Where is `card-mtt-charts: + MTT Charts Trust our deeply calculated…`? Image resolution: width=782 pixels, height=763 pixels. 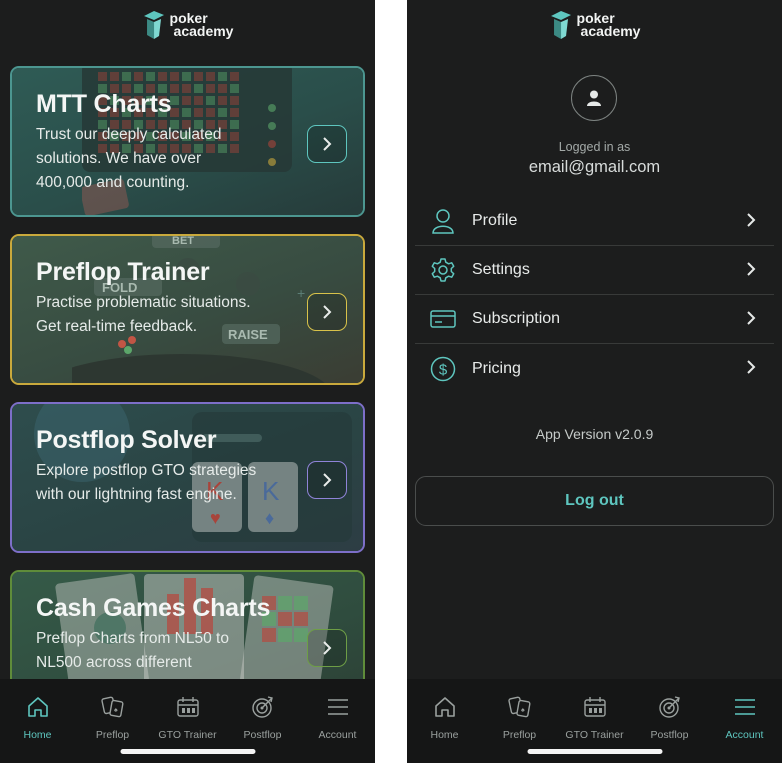 card-mtt-charts: + MTT Charts Trust our deeply calculated… is located at coordinates (187, 141).